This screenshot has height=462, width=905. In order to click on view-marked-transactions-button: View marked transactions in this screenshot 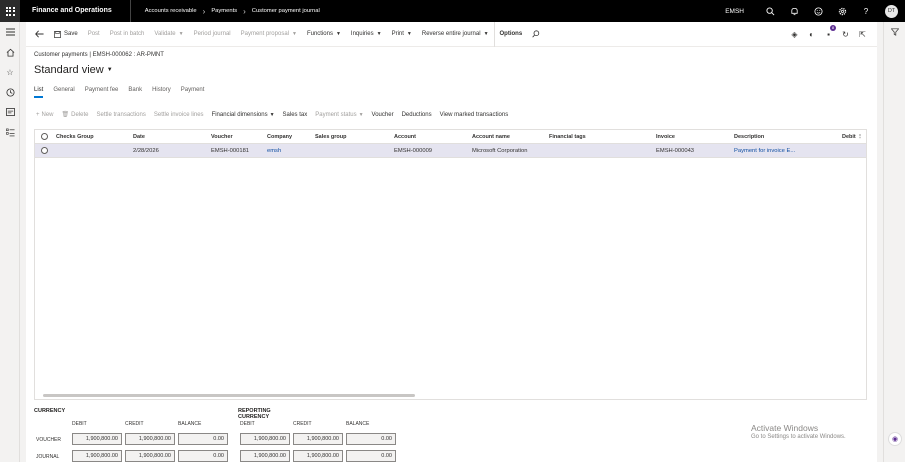, I will do `click(474, 115)`.